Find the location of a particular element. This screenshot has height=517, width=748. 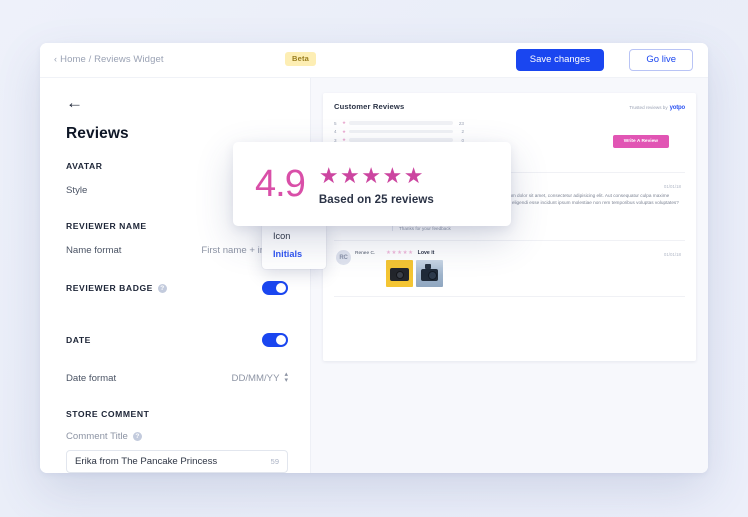

review-author: RC Renee C. is located at coordinates (359, 268).